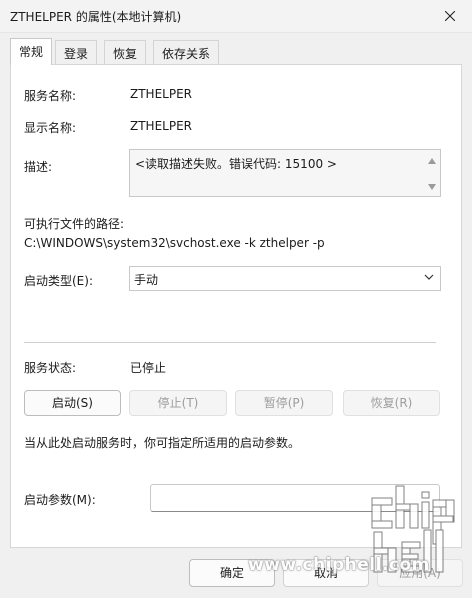  Describe the element at coordinates (285, 278) in the screenshot. I see `startup-type-select: 手动` at that location.